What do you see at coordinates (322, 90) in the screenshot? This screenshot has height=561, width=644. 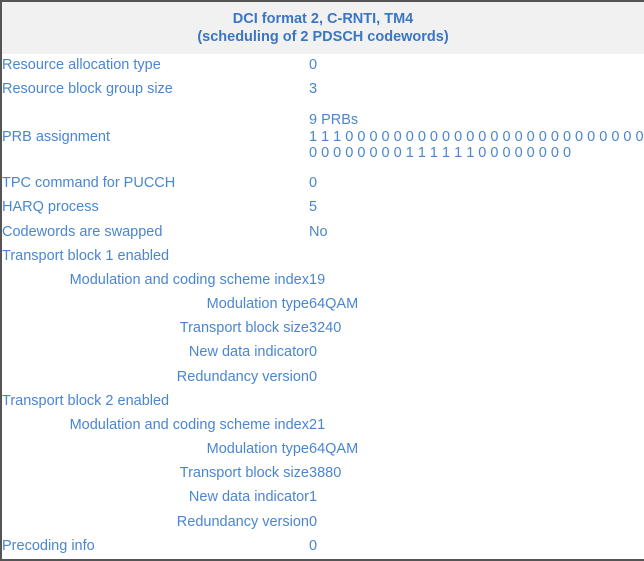 I see `table-row: Resource block group size 3` at bounding box center [322, 90].